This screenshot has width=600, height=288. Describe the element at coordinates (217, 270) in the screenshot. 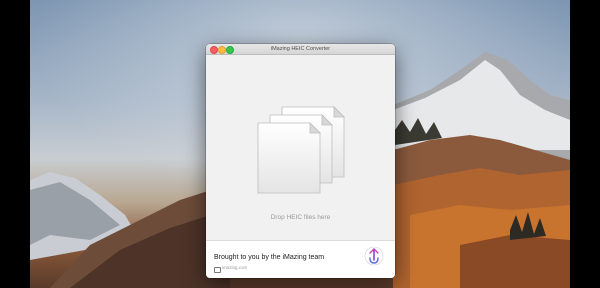

I see `link-icon` at that location.